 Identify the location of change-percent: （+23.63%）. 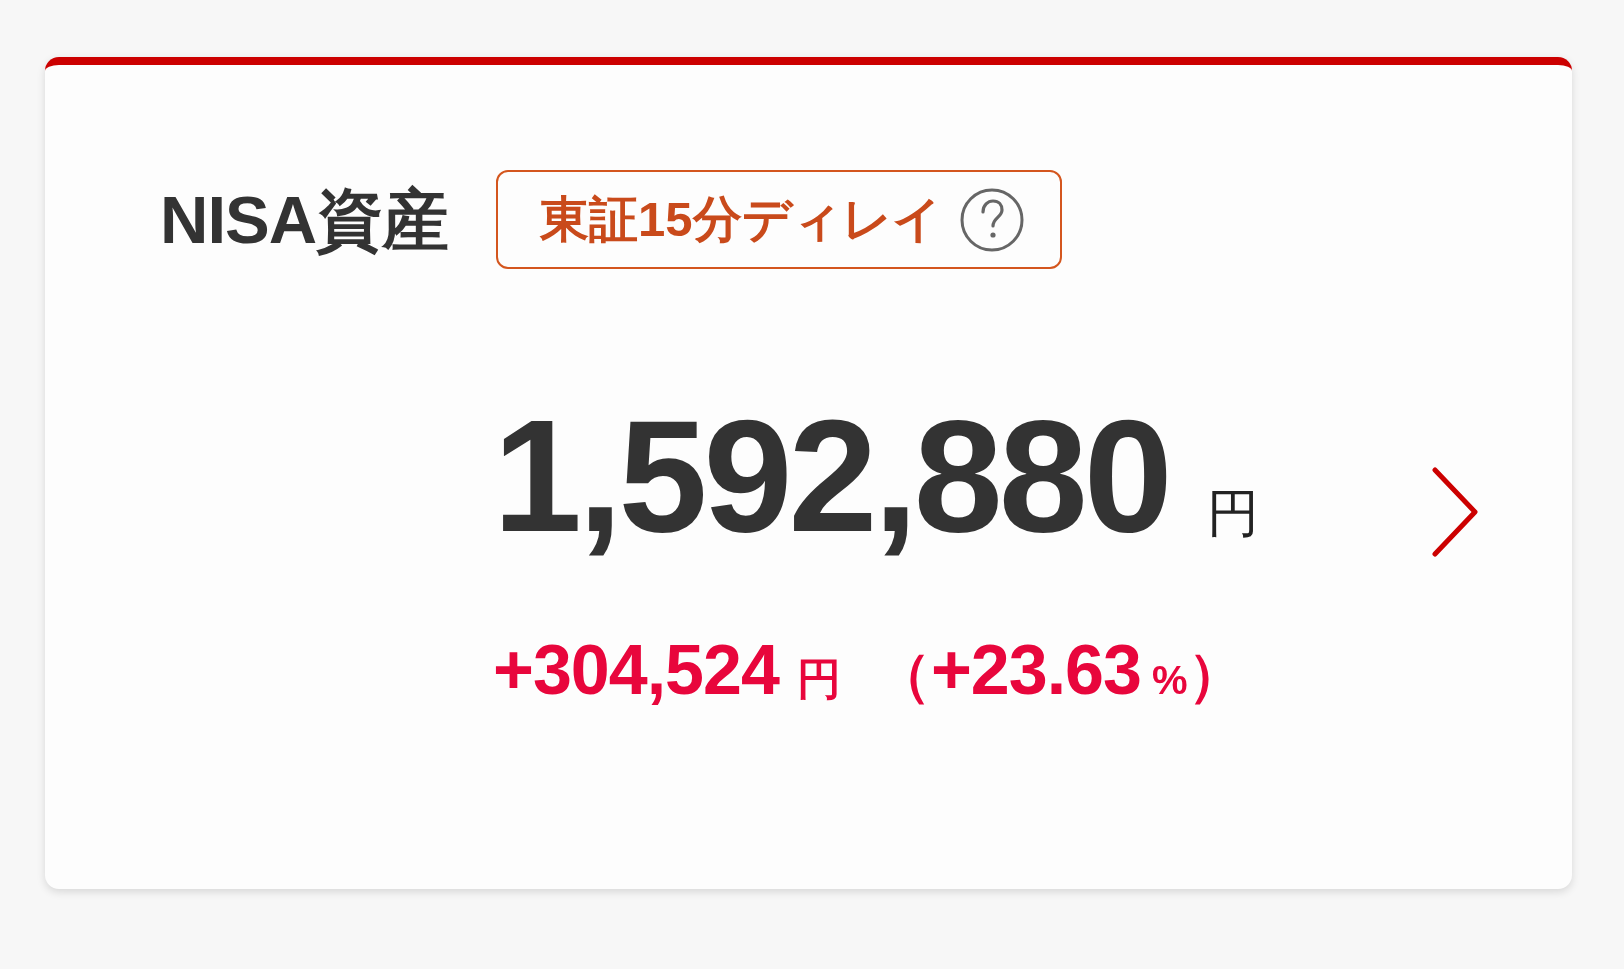
(1059, 670).